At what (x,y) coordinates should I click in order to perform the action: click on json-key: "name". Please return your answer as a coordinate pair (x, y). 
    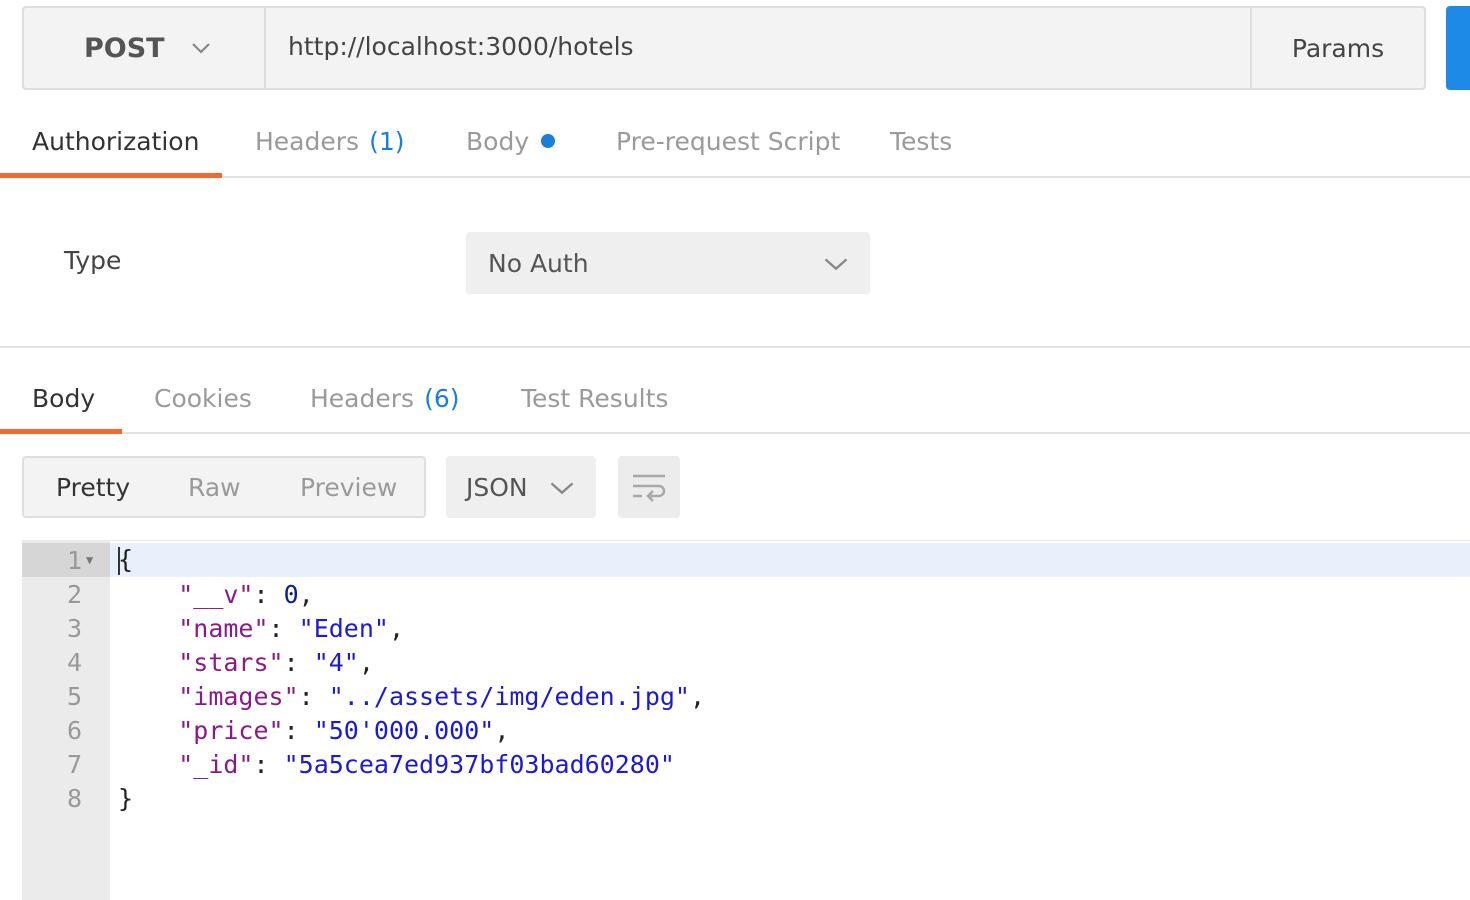
    Looking at the image, I should click on (223, 628).